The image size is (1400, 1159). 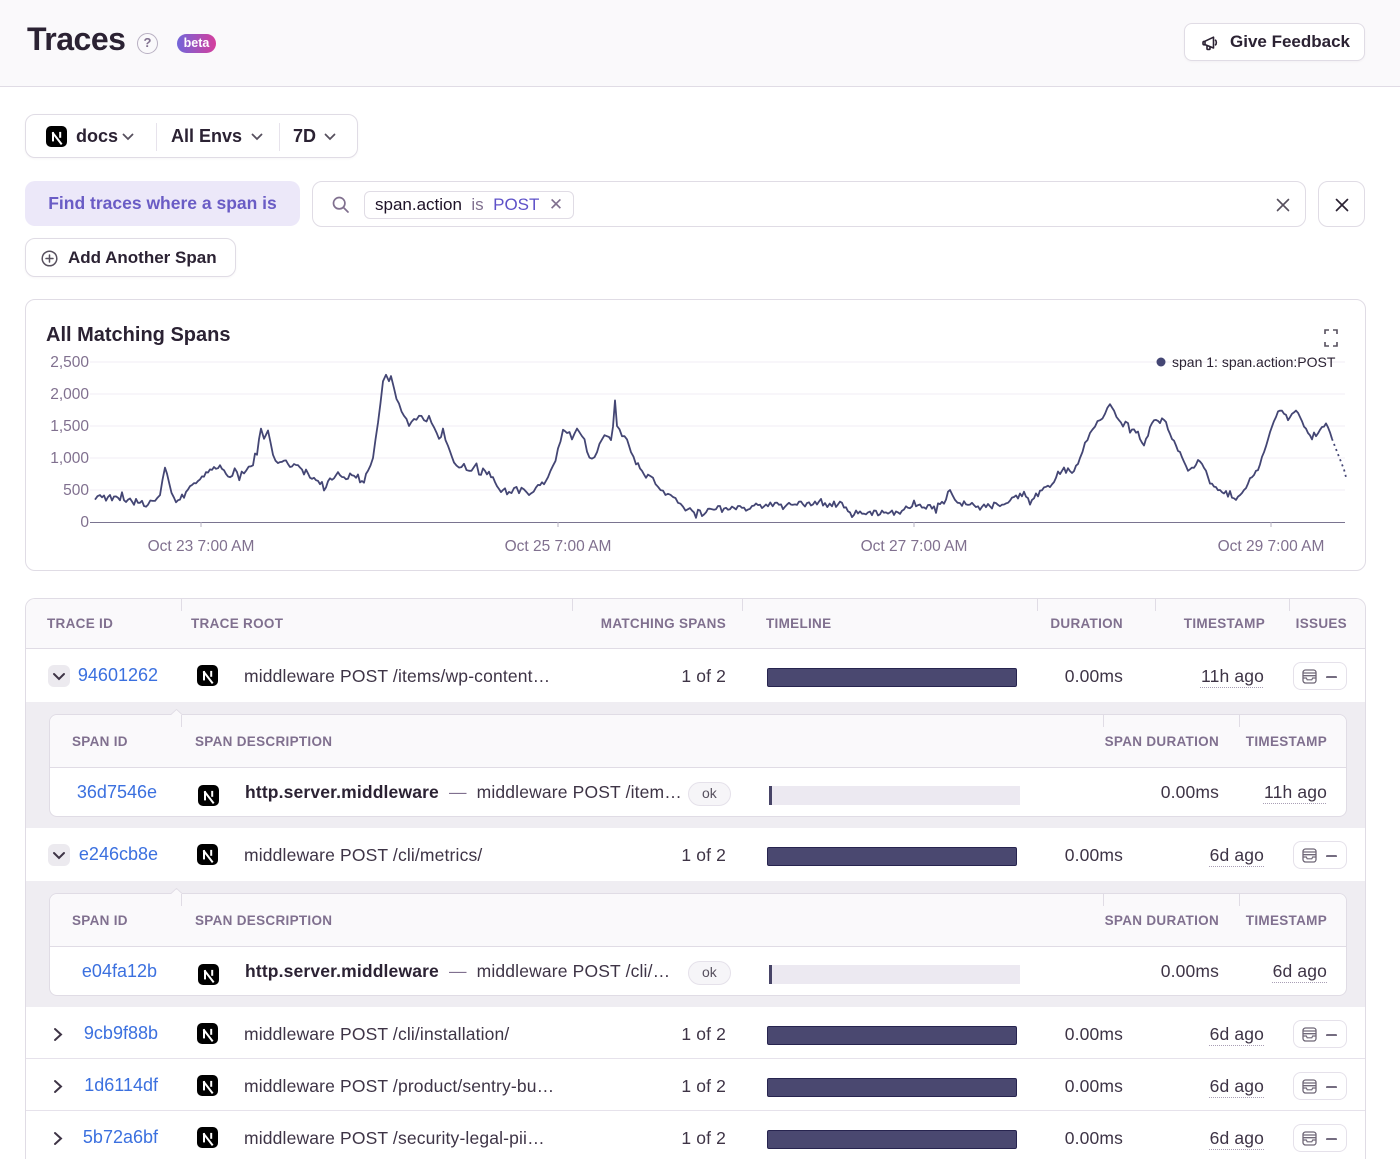 I want to click on svg-text: Oct 23 7:00 AM, so click(x=201, y=546).